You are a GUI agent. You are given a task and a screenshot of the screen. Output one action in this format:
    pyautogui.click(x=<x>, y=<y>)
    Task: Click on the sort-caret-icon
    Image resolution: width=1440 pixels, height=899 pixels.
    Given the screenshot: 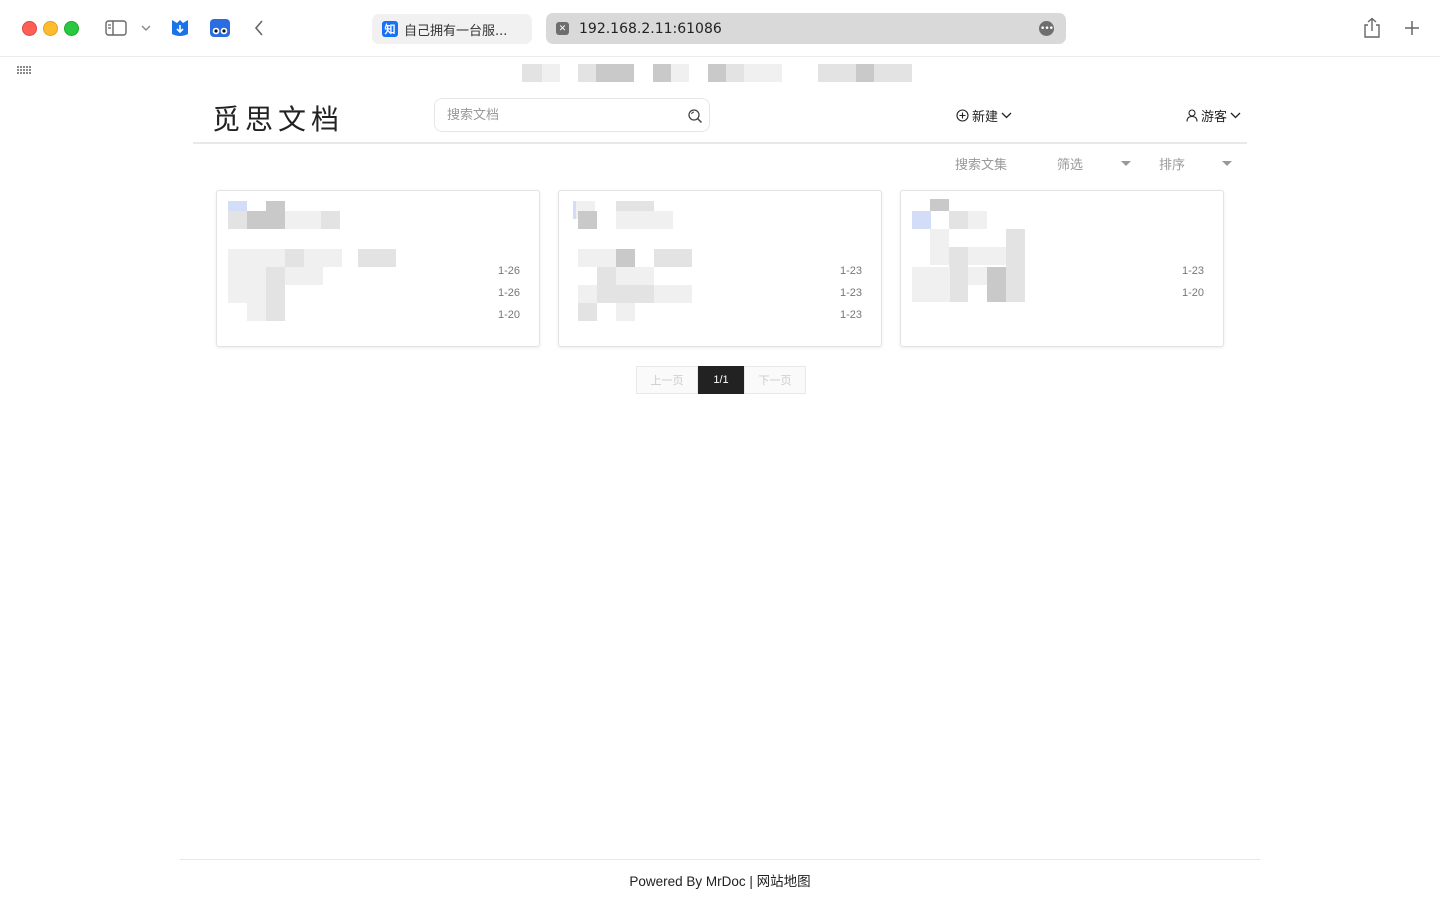 What is the action you would take?
    pyautogui.click(x=1227, y=163)
    